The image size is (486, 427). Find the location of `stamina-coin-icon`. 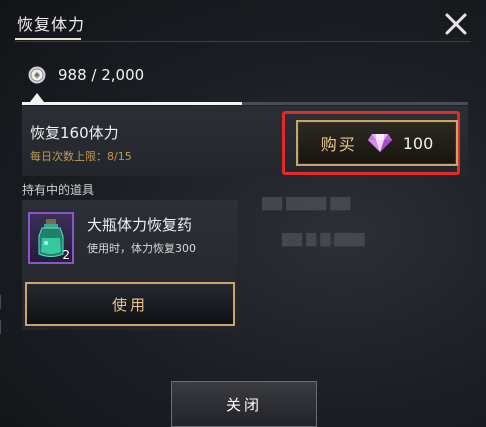

stamina-coin-icon is located at coordinates (37, 75).